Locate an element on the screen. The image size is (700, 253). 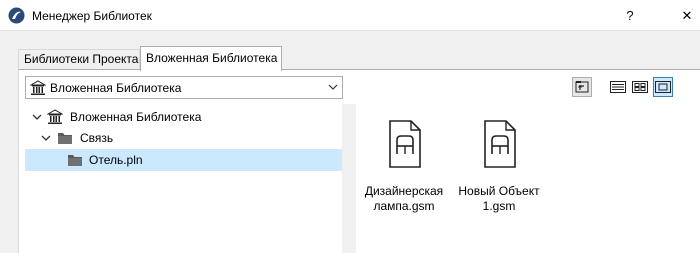
help-button: ? is located at coordinates (630, 16).